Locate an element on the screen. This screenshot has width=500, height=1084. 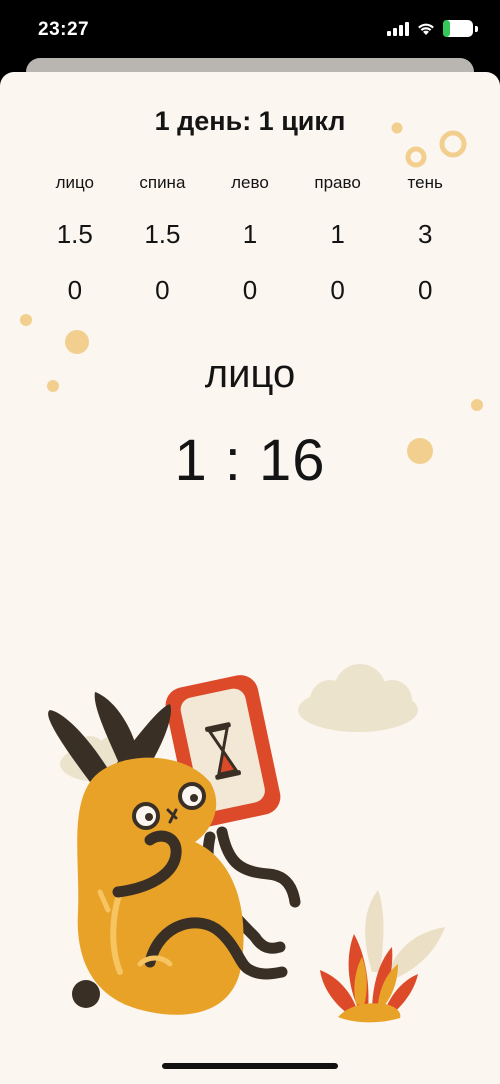
status-icons: 22 is located at coordinates (432, 28).